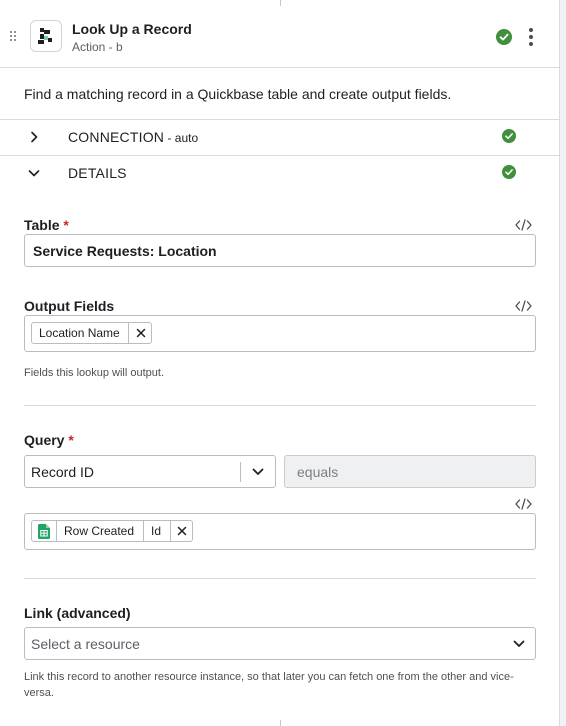 The width and height of the screenshot is (566, 726). I want to click on query-operator-select: equals, so click(410, 471).